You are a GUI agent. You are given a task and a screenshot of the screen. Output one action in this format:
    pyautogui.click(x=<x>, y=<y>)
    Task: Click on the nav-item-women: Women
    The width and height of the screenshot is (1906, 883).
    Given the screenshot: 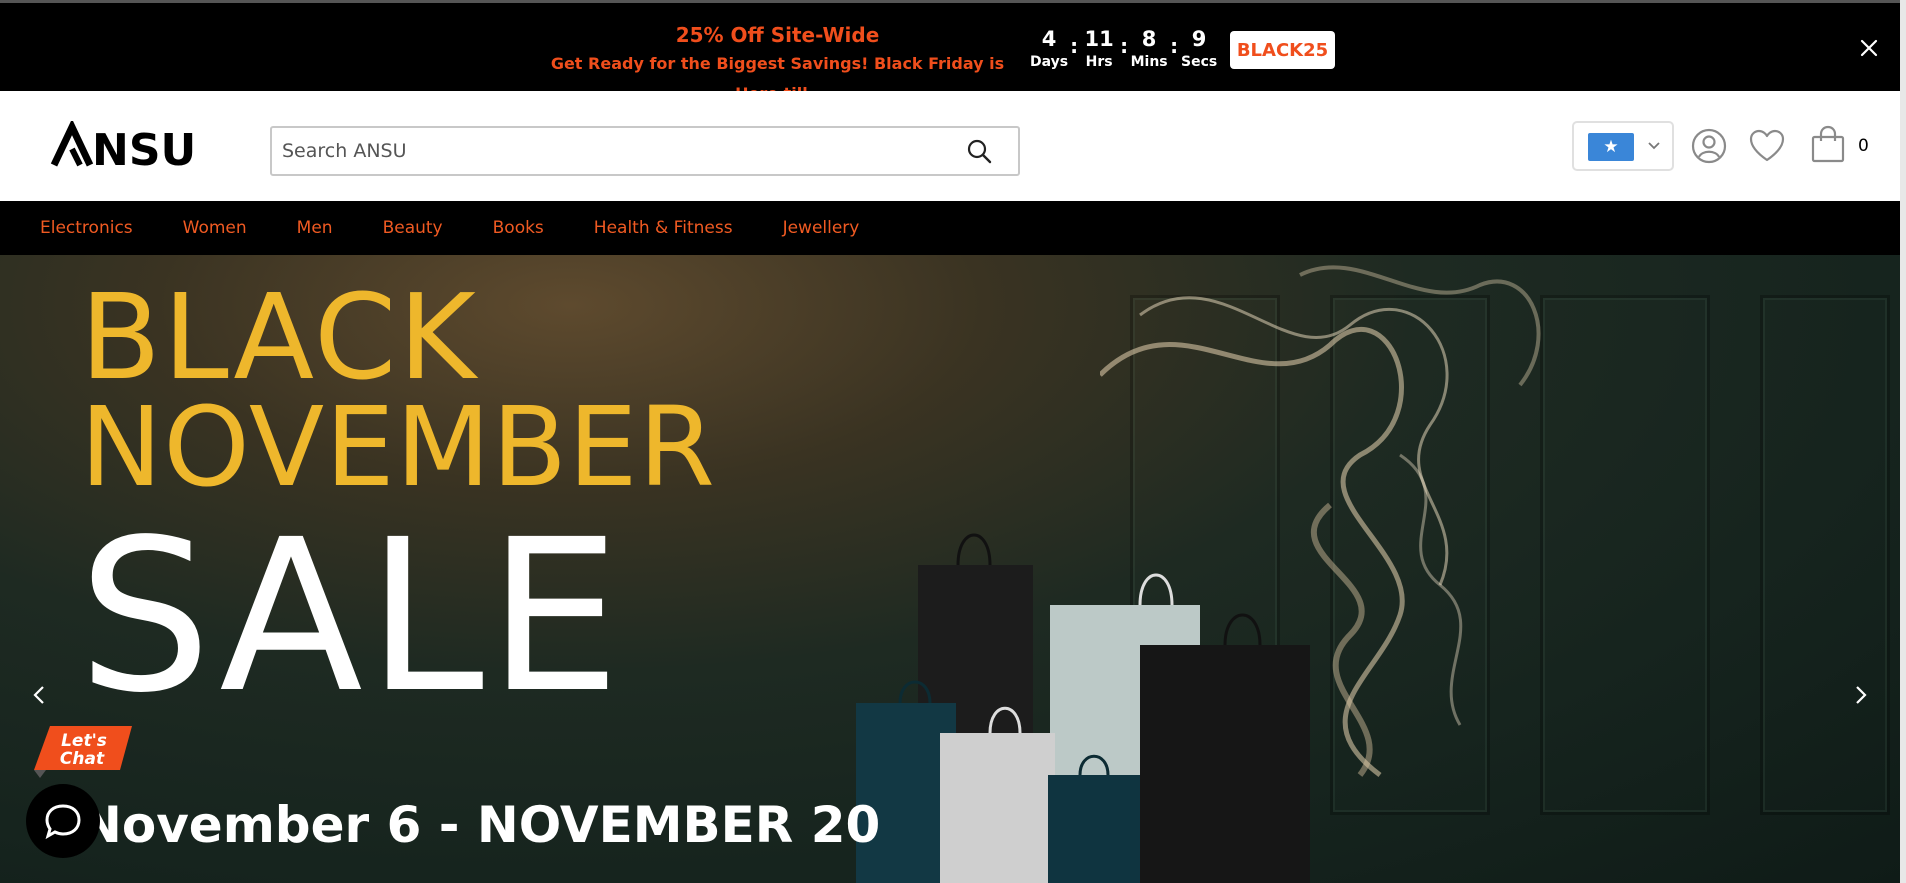 What is the action you would take?
    pyautogui.click(x=215, y=228)
    